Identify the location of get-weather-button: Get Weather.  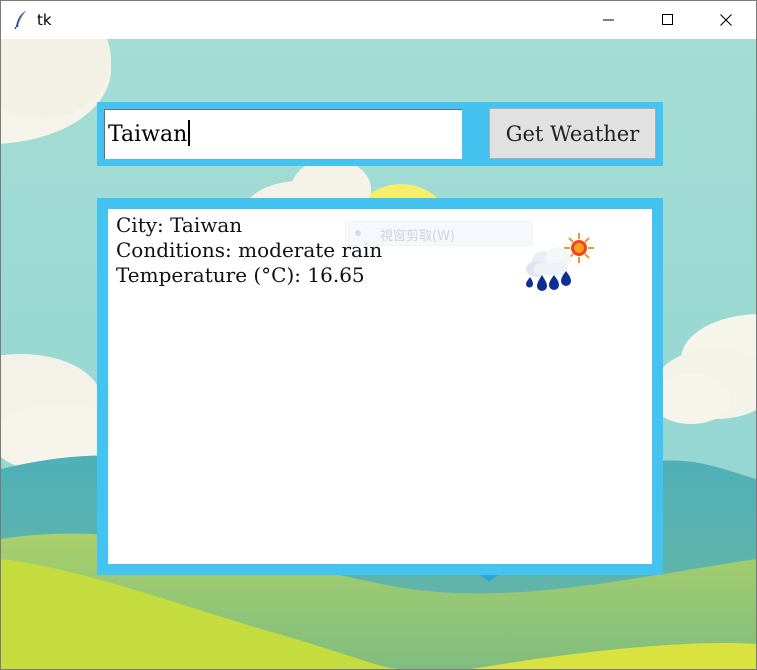
(572, 133).